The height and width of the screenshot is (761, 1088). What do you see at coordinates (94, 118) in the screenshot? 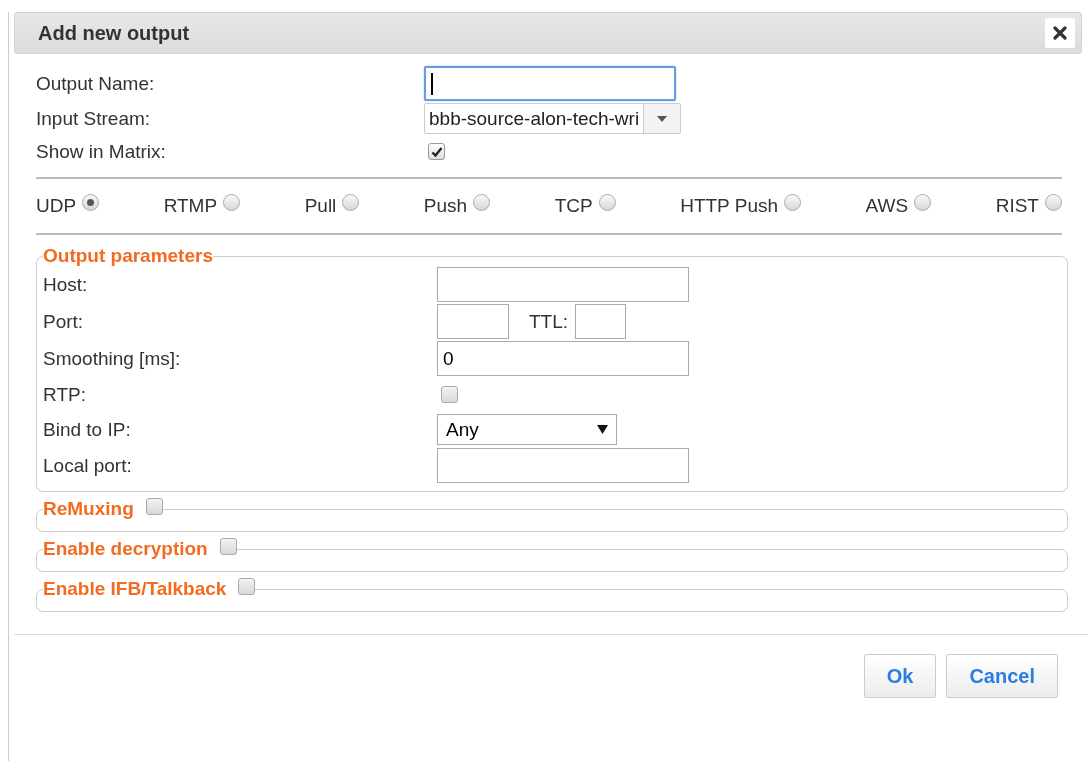
I see `field-label: Input Stream:` at bounding box center [94, 118].